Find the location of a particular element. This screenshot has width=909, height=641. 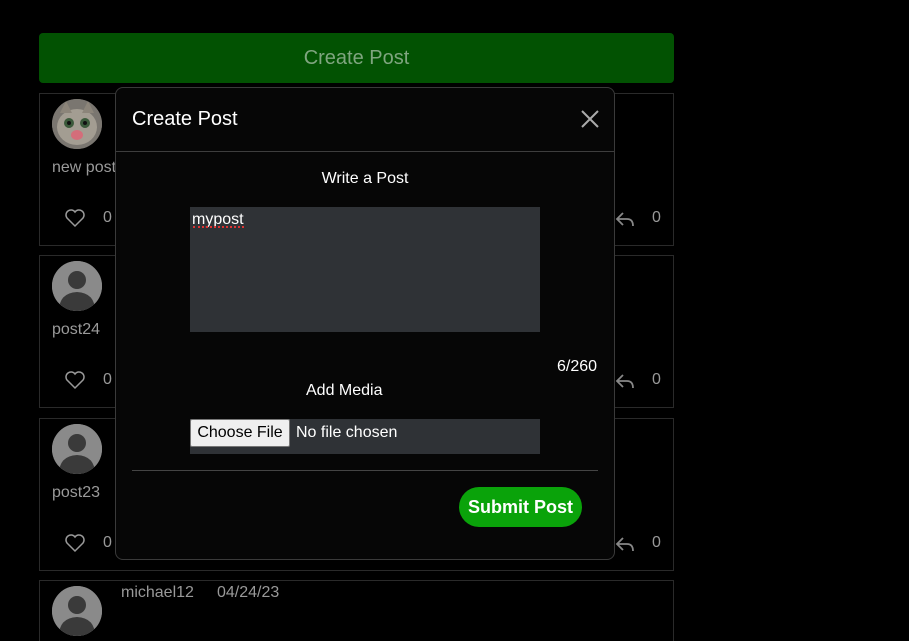

post-card: michael12 04/24/23 is located at coordinates (356, 610).